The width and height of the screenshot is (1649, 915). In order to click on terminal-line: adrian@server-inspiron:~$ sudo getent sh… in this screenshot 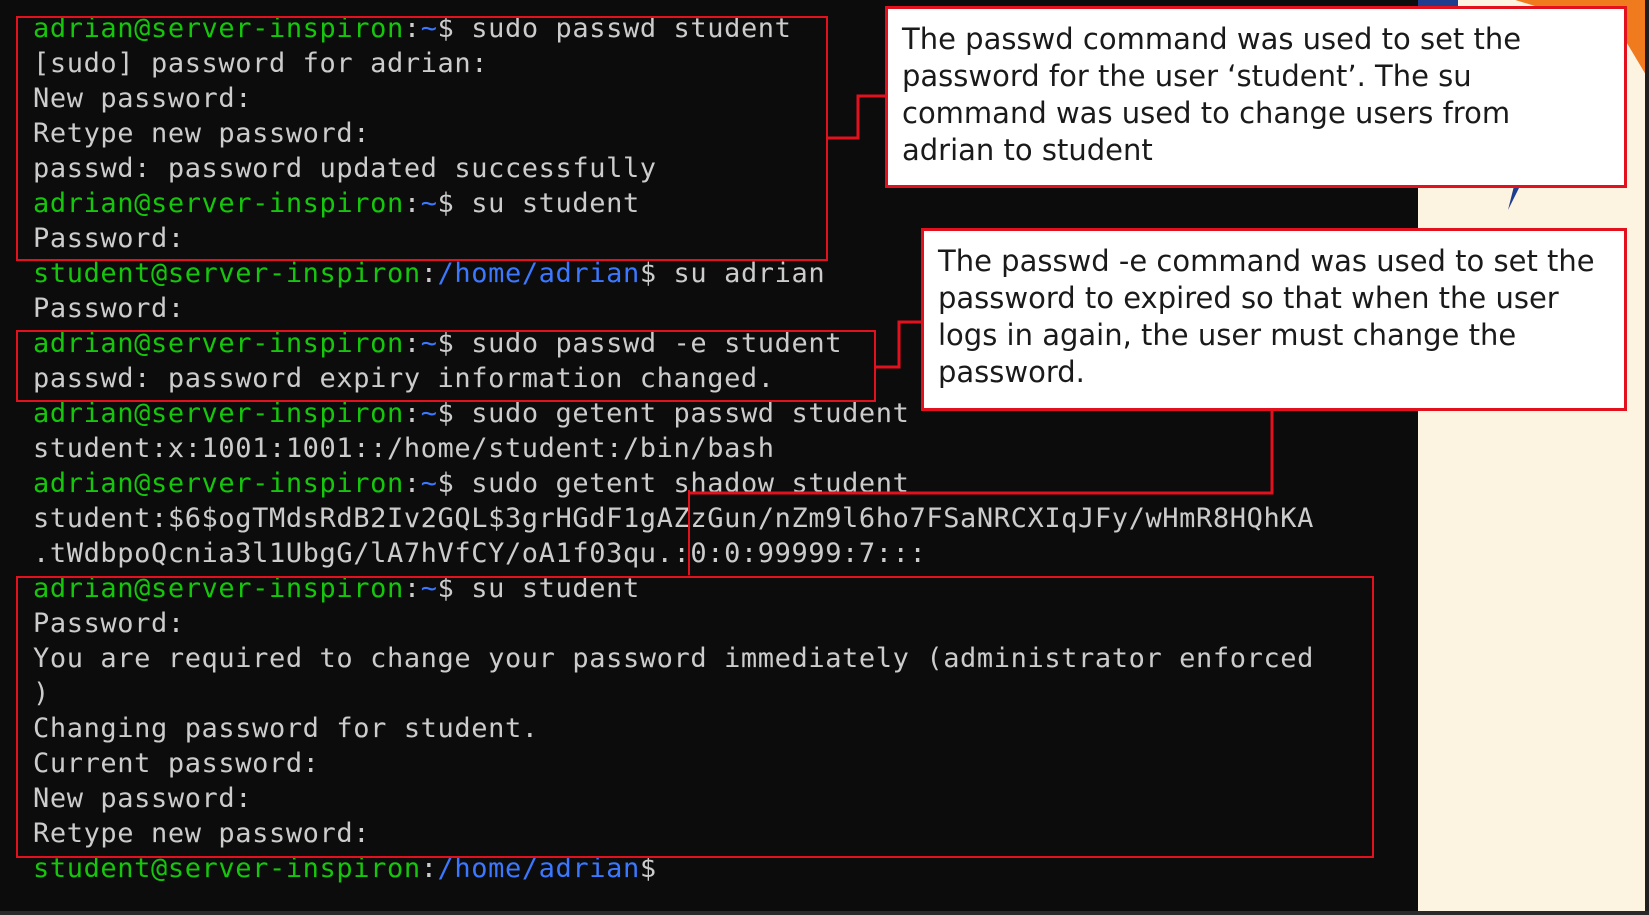, I will do `click(471, 483)`.